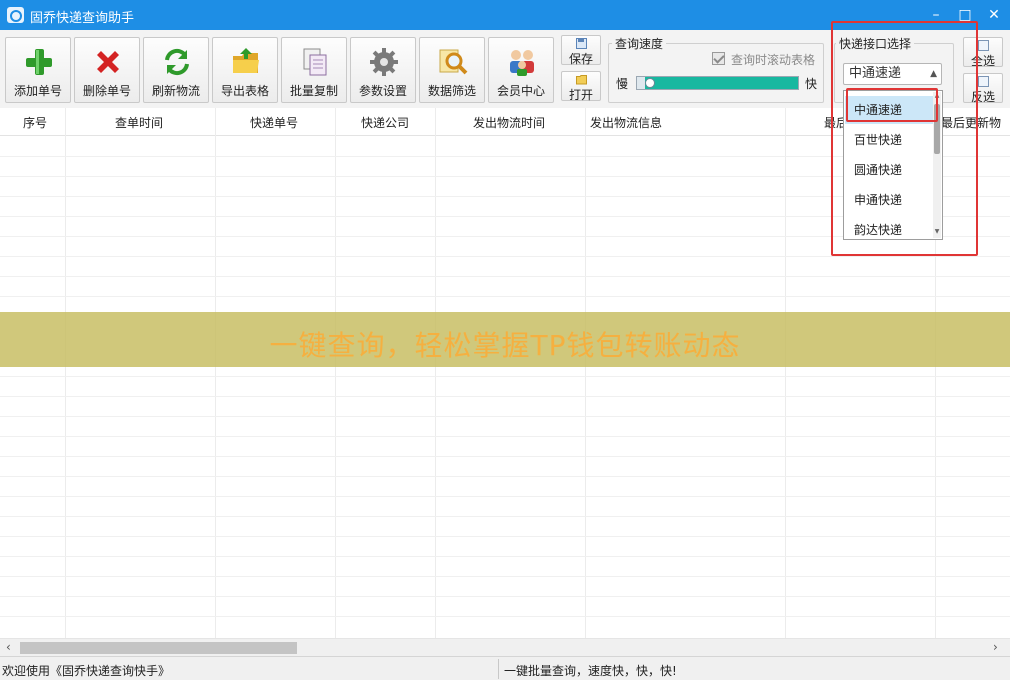 The height and width of the screenshot is (680, 1010). I want to click on export-folder-icon, so click(246, 60).